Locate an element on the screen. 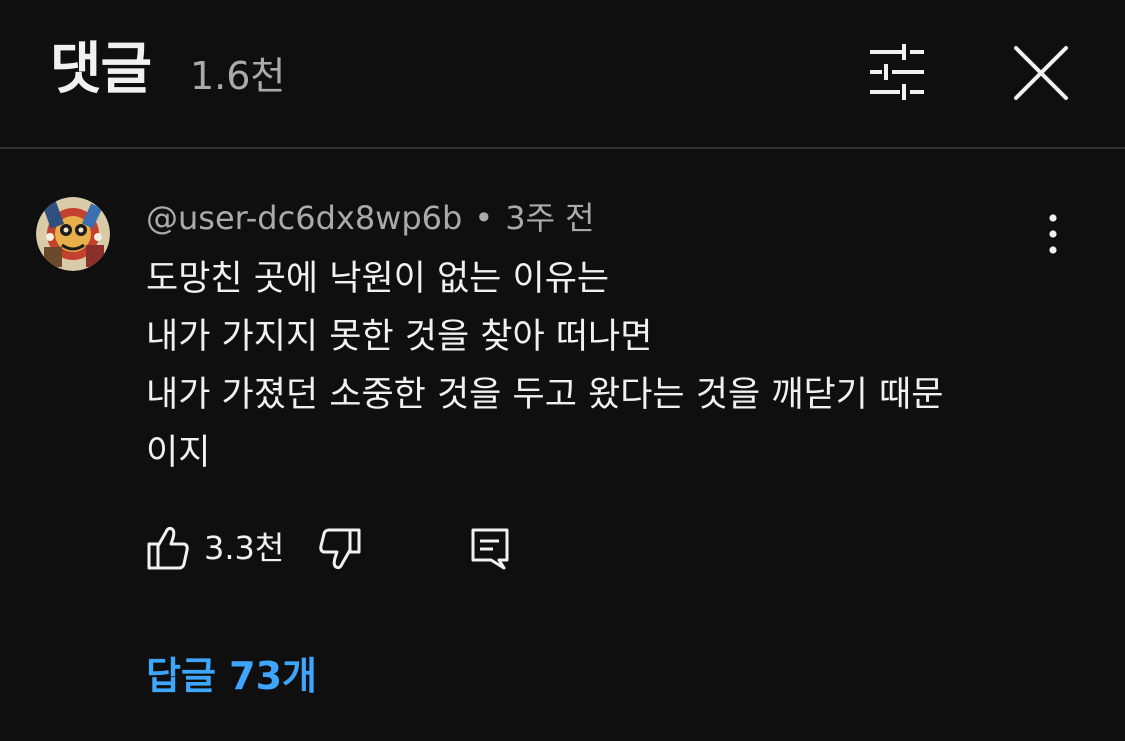 Image resolution: width=1125 pixels, height=741 pixels. thumbs-down-icon is located at coordinates (340, 549).